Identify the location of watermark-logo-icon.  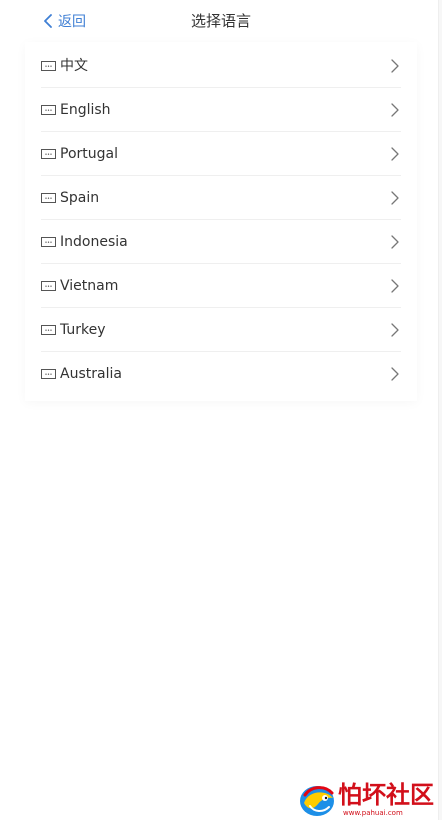
(317, 801).